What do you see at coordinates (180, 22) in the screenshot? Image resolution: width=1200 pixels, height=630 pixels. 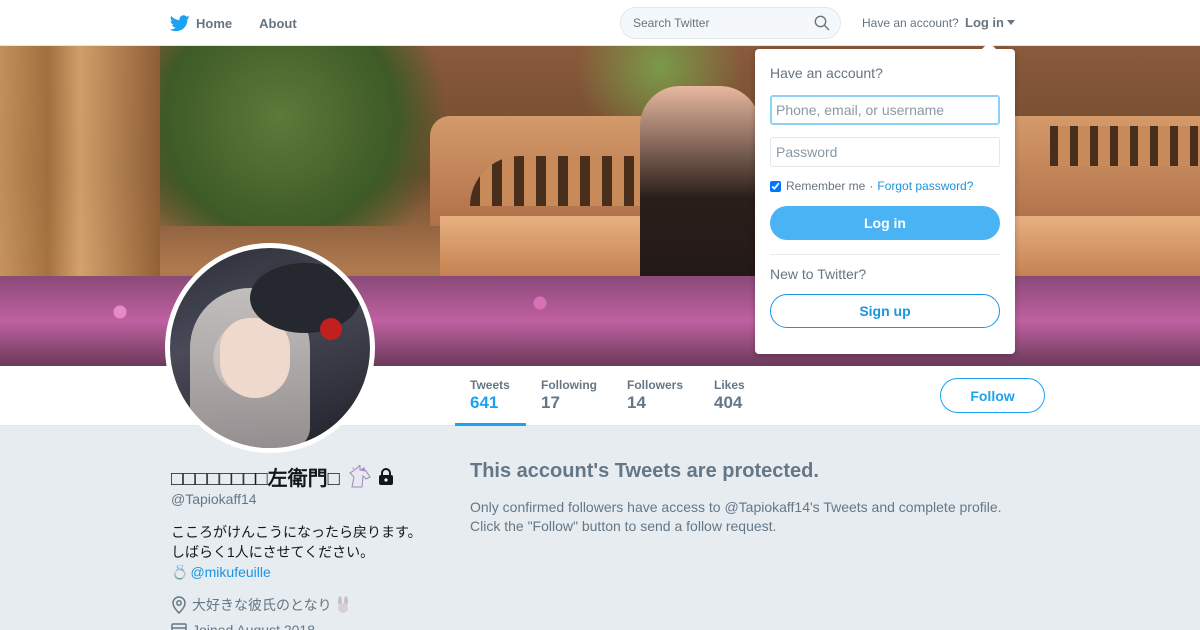 I see `twitter-bird-icon` at bounding box center [180, 22].